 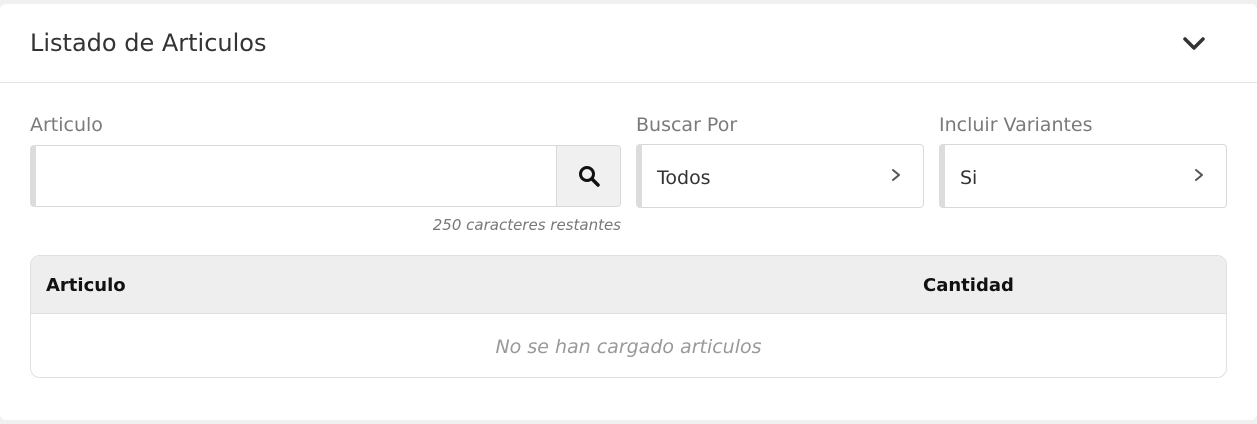 I want to click on include-variants-label: Incluir Variantes, so click(x=1016, y=125).